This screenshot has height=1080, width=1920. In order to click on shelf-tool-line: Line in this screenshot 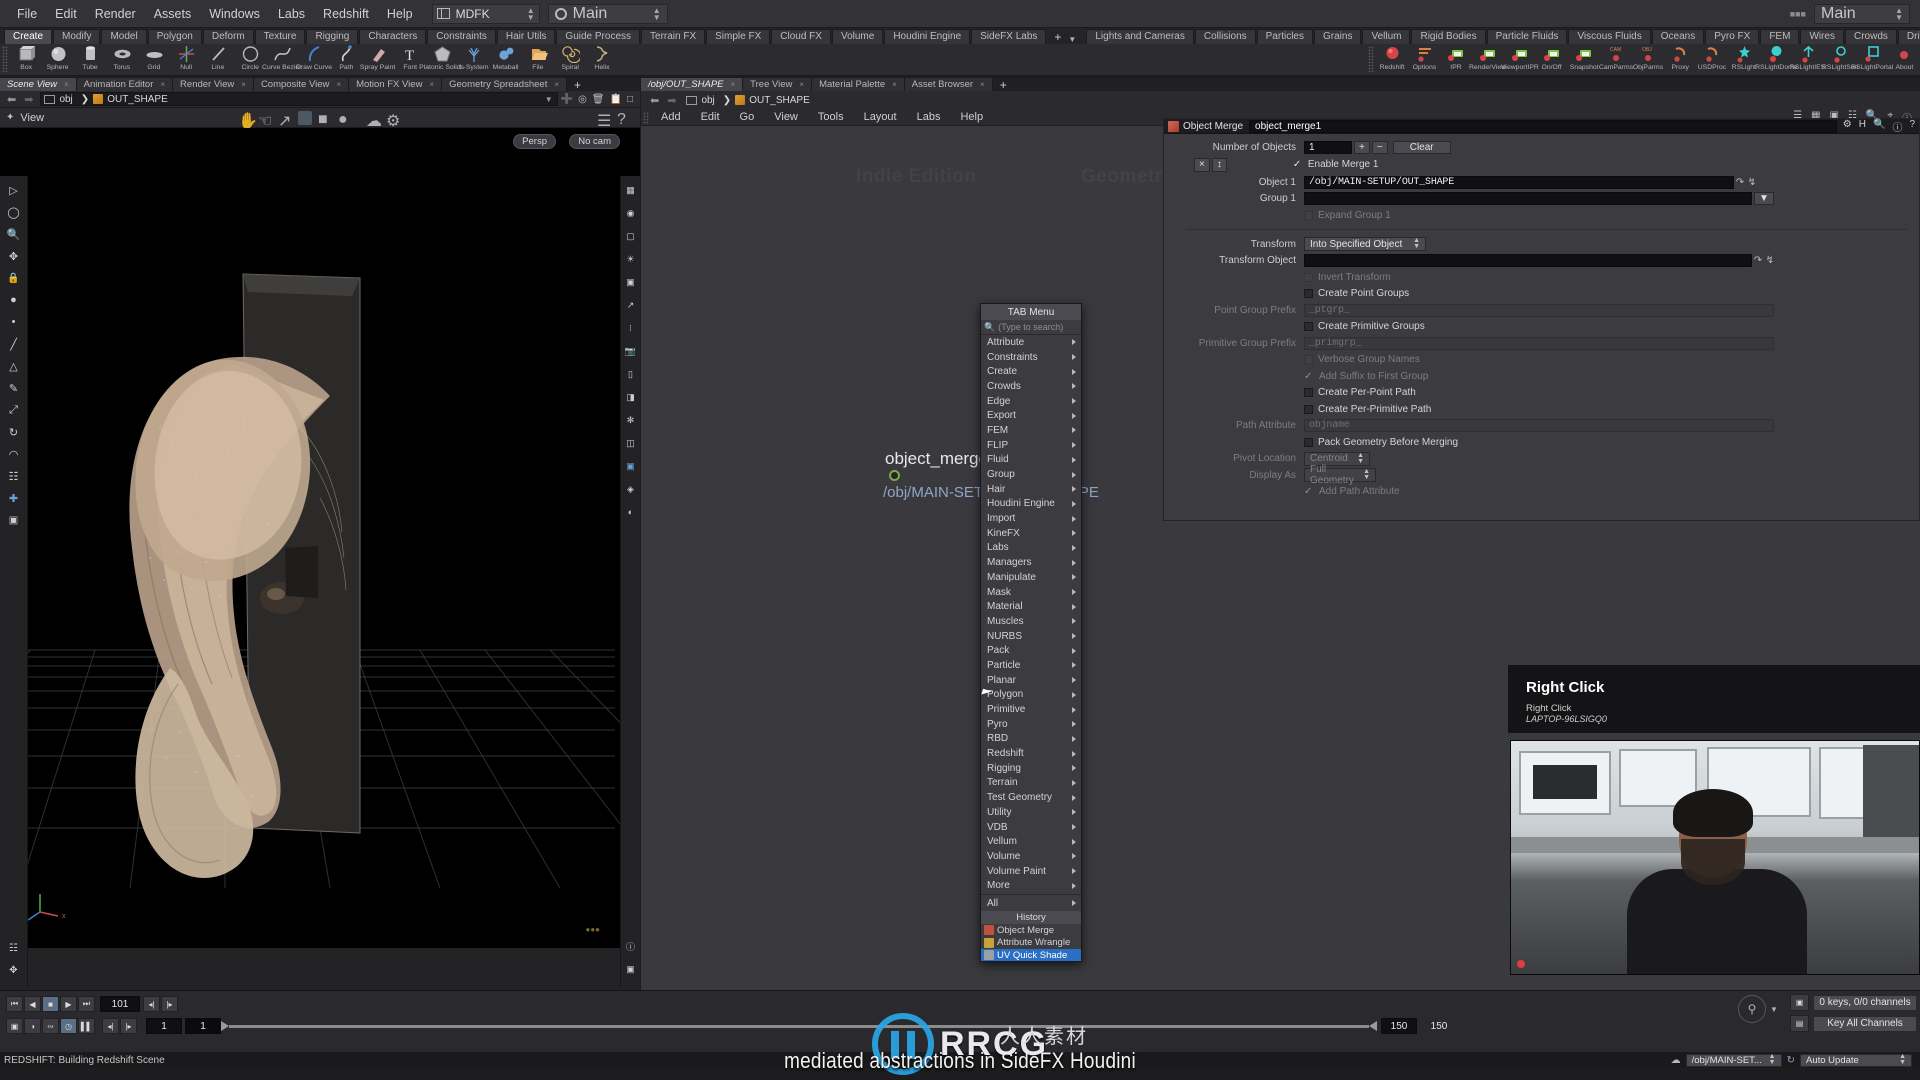, I will do `click(218, 57)`.